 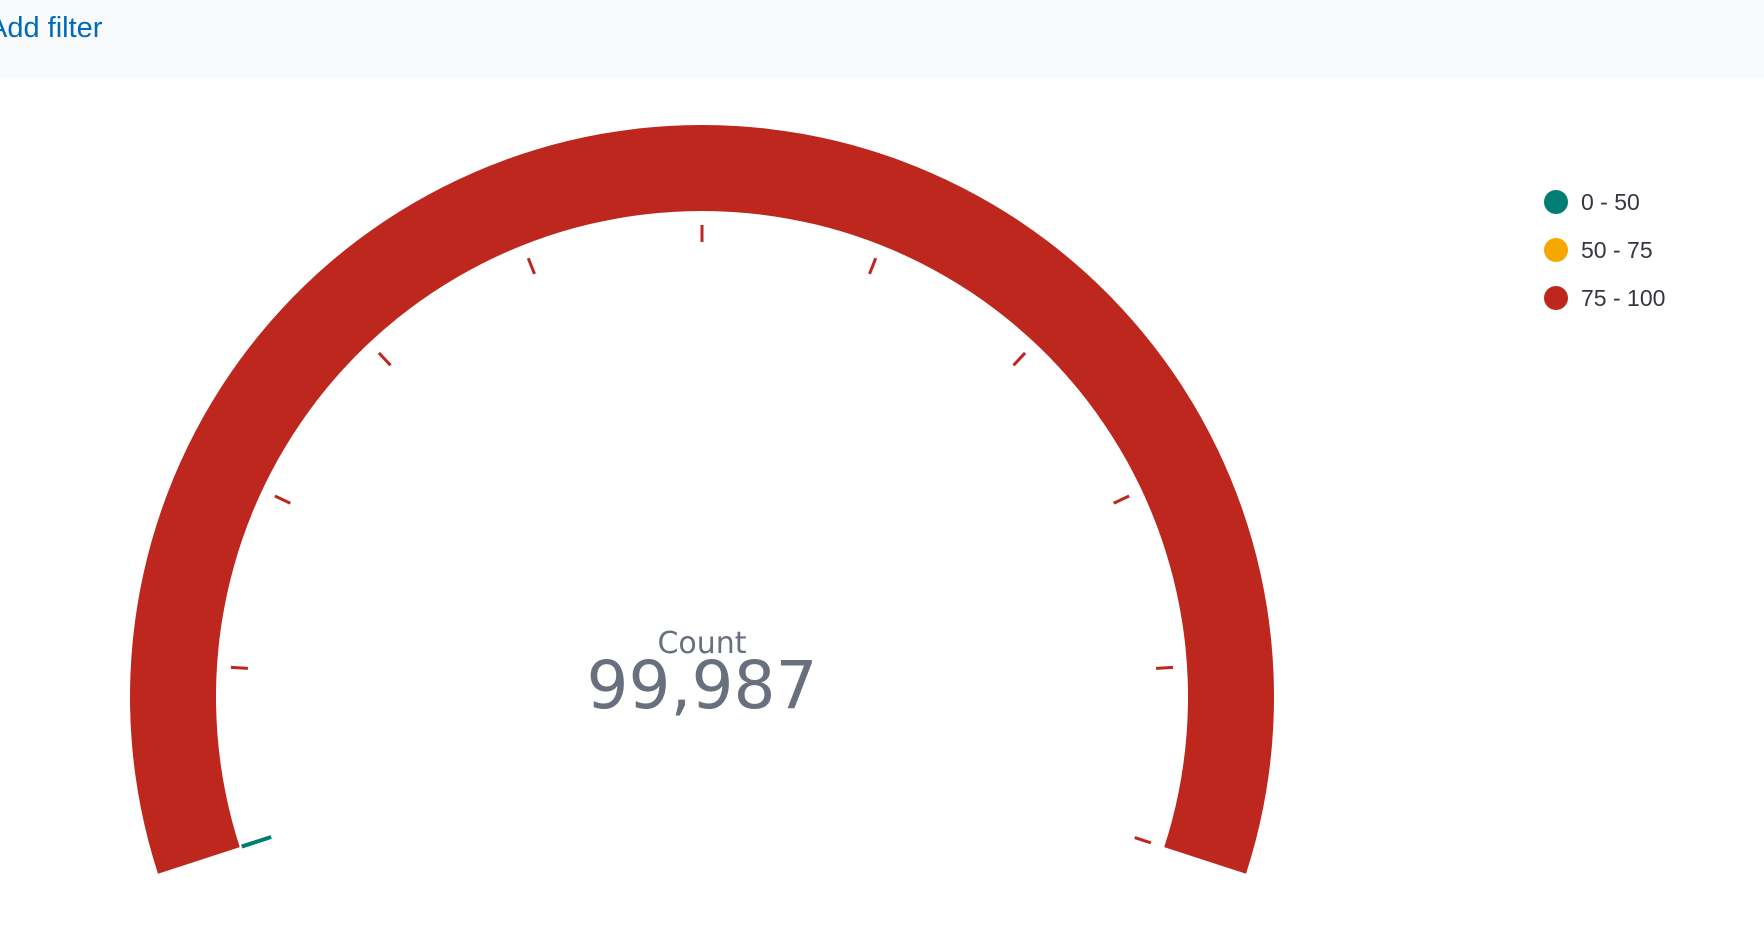 I want to click on filter-bar: Add filter, so click(x=882, y=39).